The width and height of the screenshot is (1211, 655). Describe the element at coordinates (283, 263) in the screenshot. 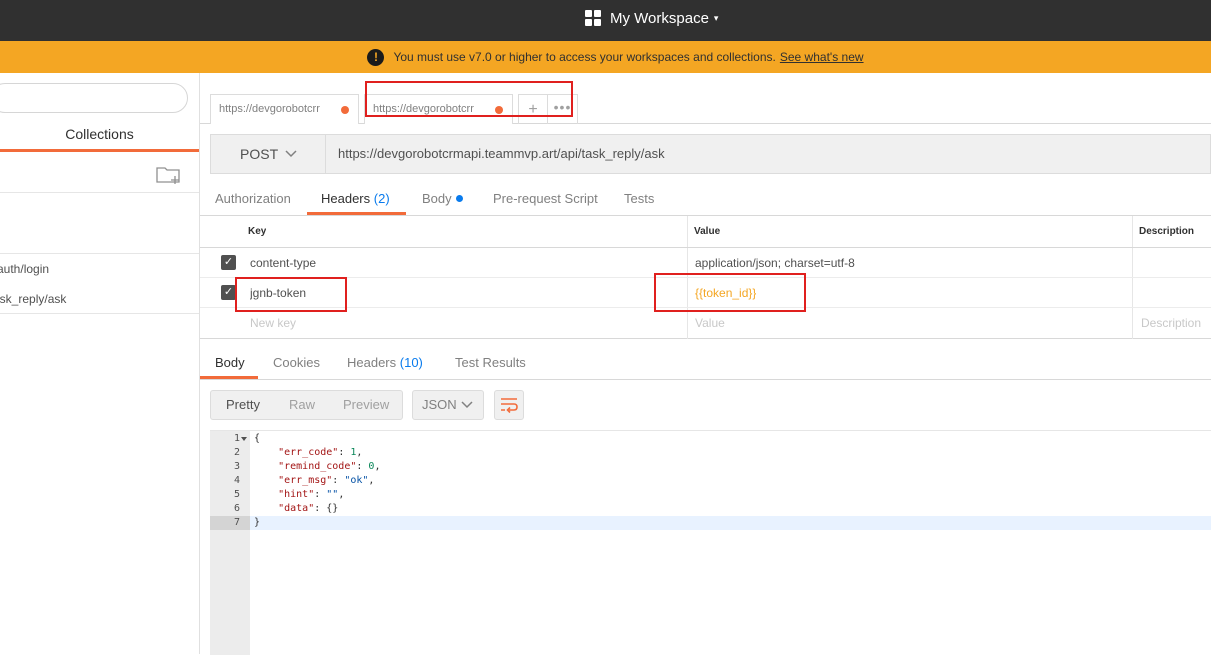

I see `header-key: content-type` at that location.